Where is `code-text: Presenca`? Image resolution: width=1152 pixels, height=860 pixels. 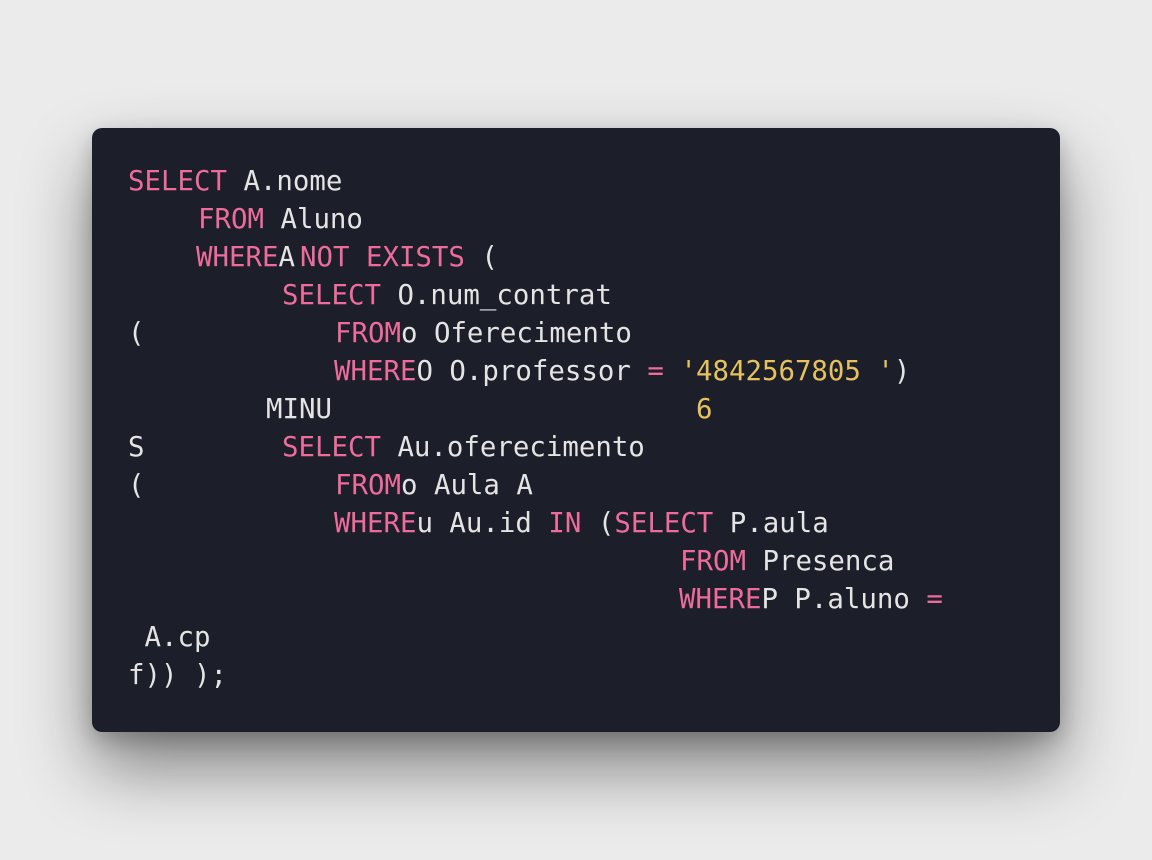 code-text: Presenca is located at coordinates (820, 561).